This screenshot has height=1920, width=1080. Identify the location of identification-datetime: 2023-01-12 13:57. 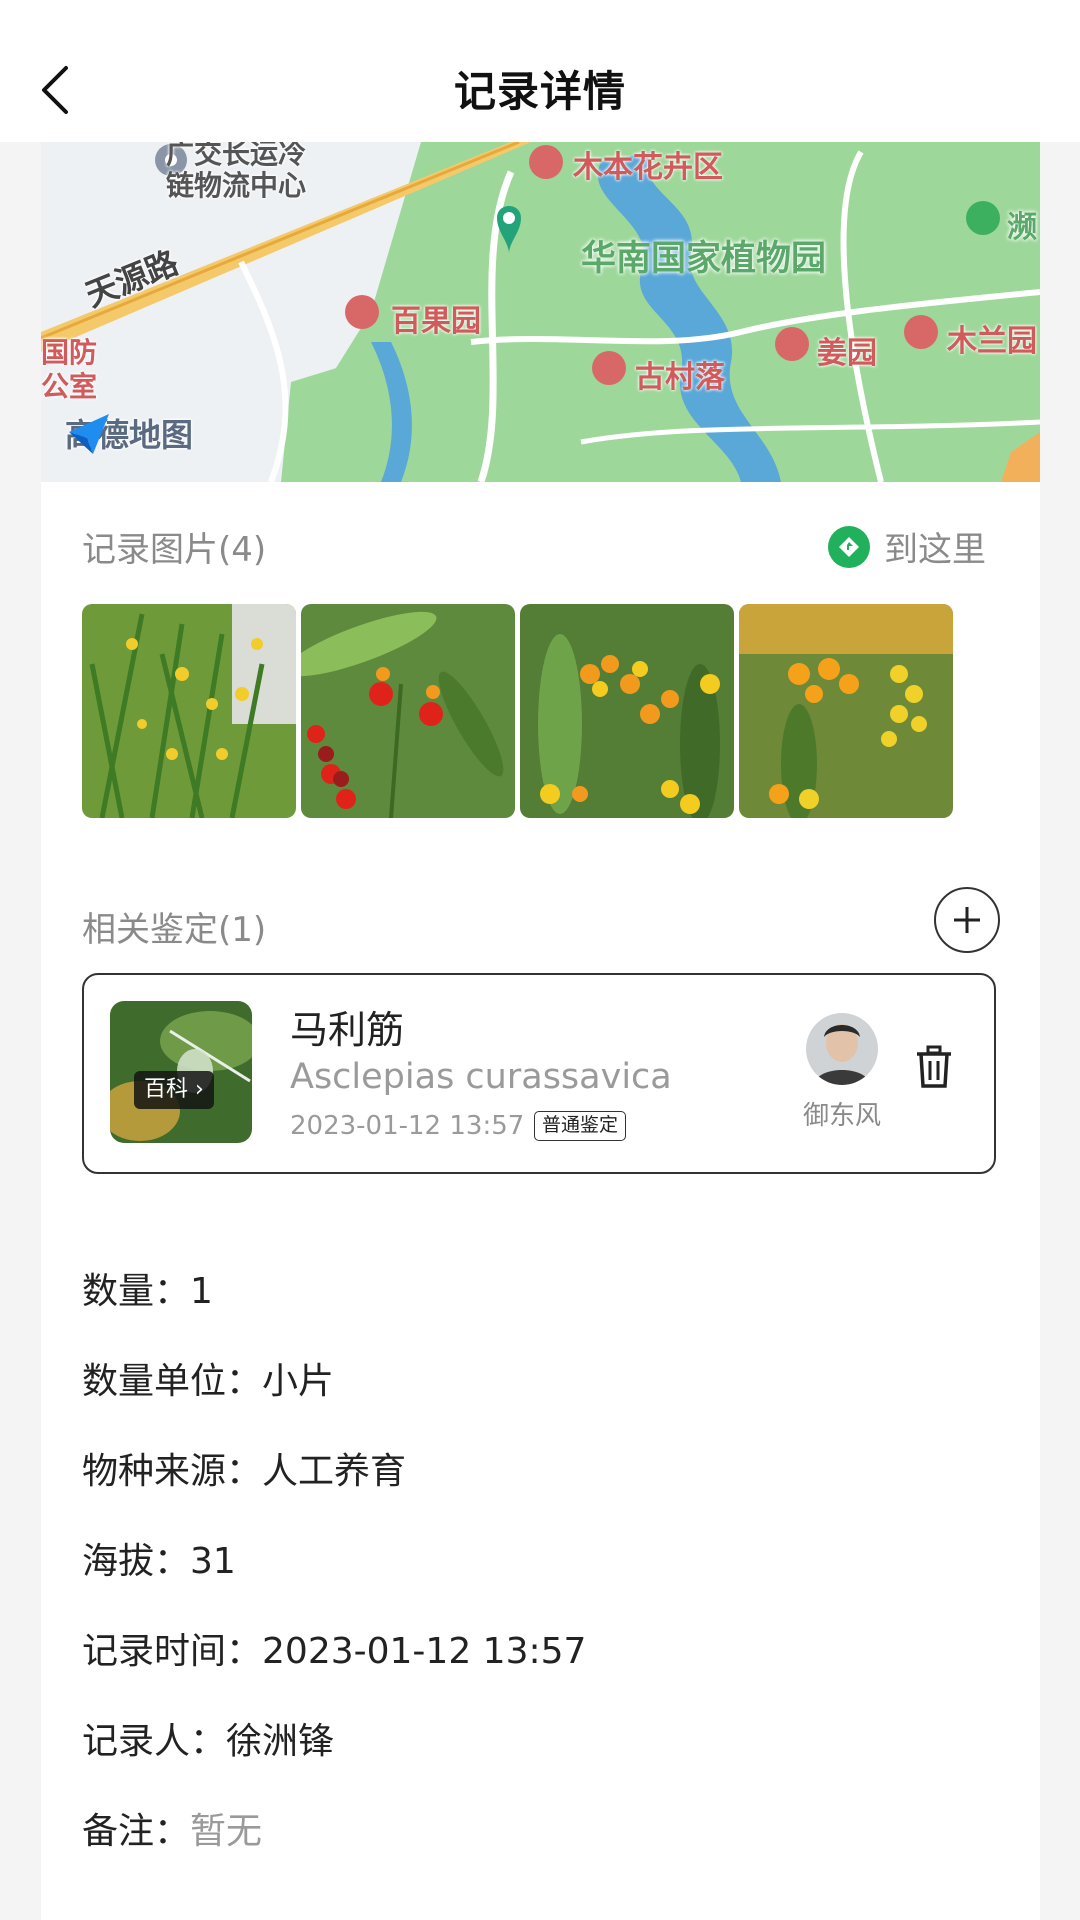
(407, 1126).